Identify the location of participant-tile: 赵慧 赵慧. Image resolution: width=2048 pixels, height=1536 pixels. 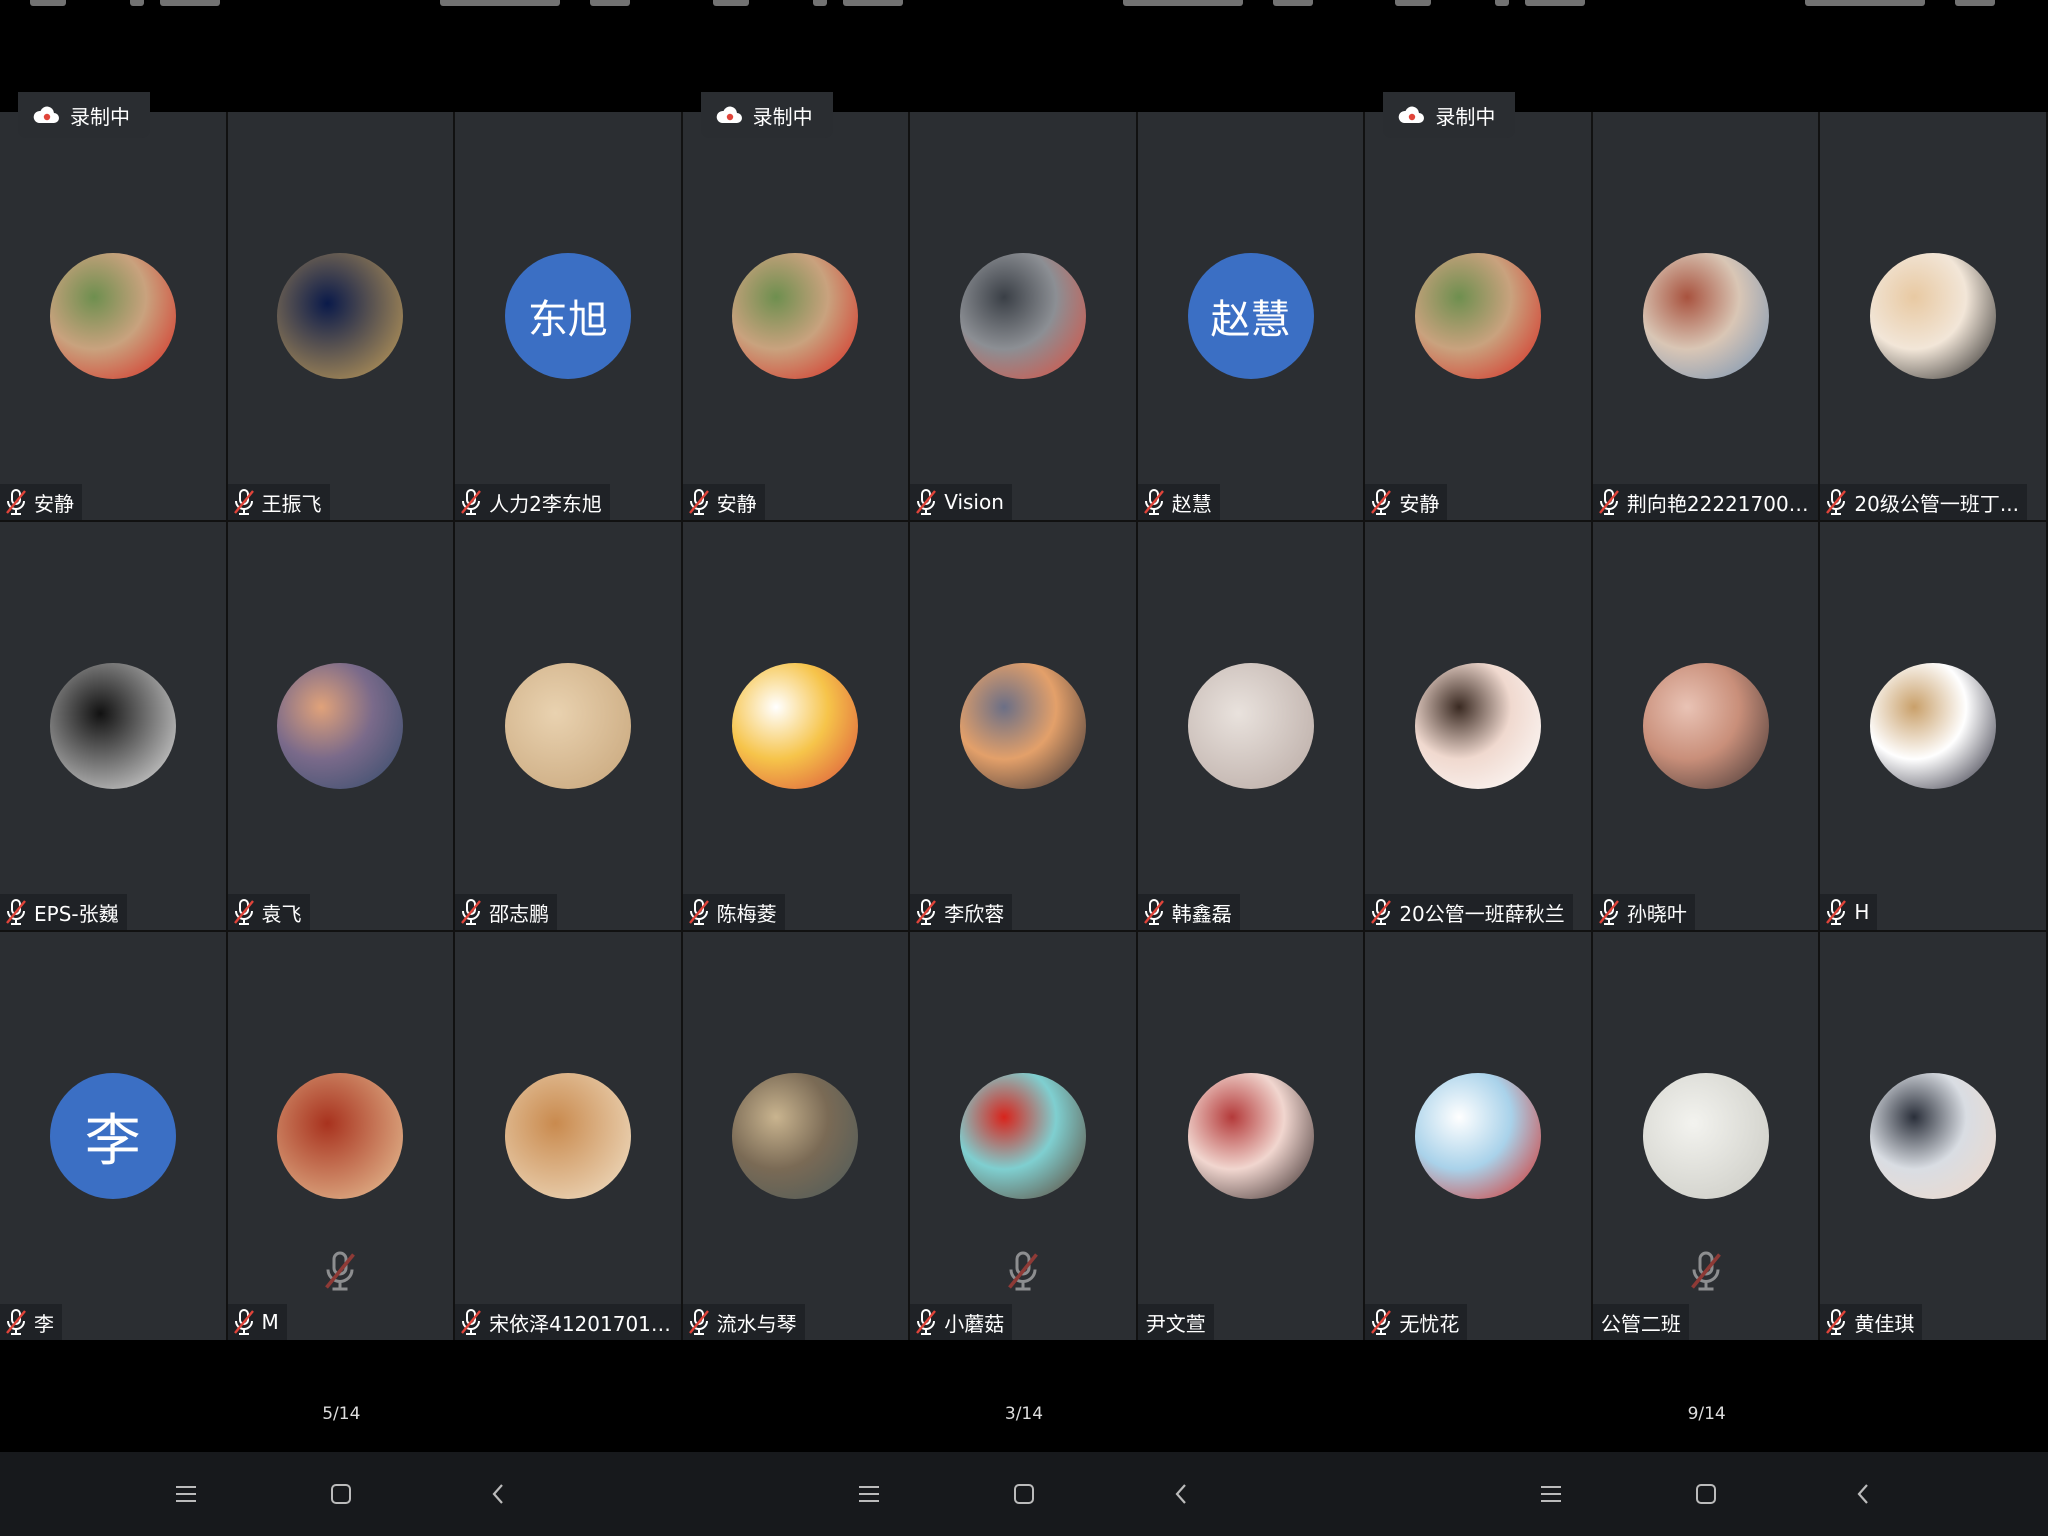
(1250, 316).